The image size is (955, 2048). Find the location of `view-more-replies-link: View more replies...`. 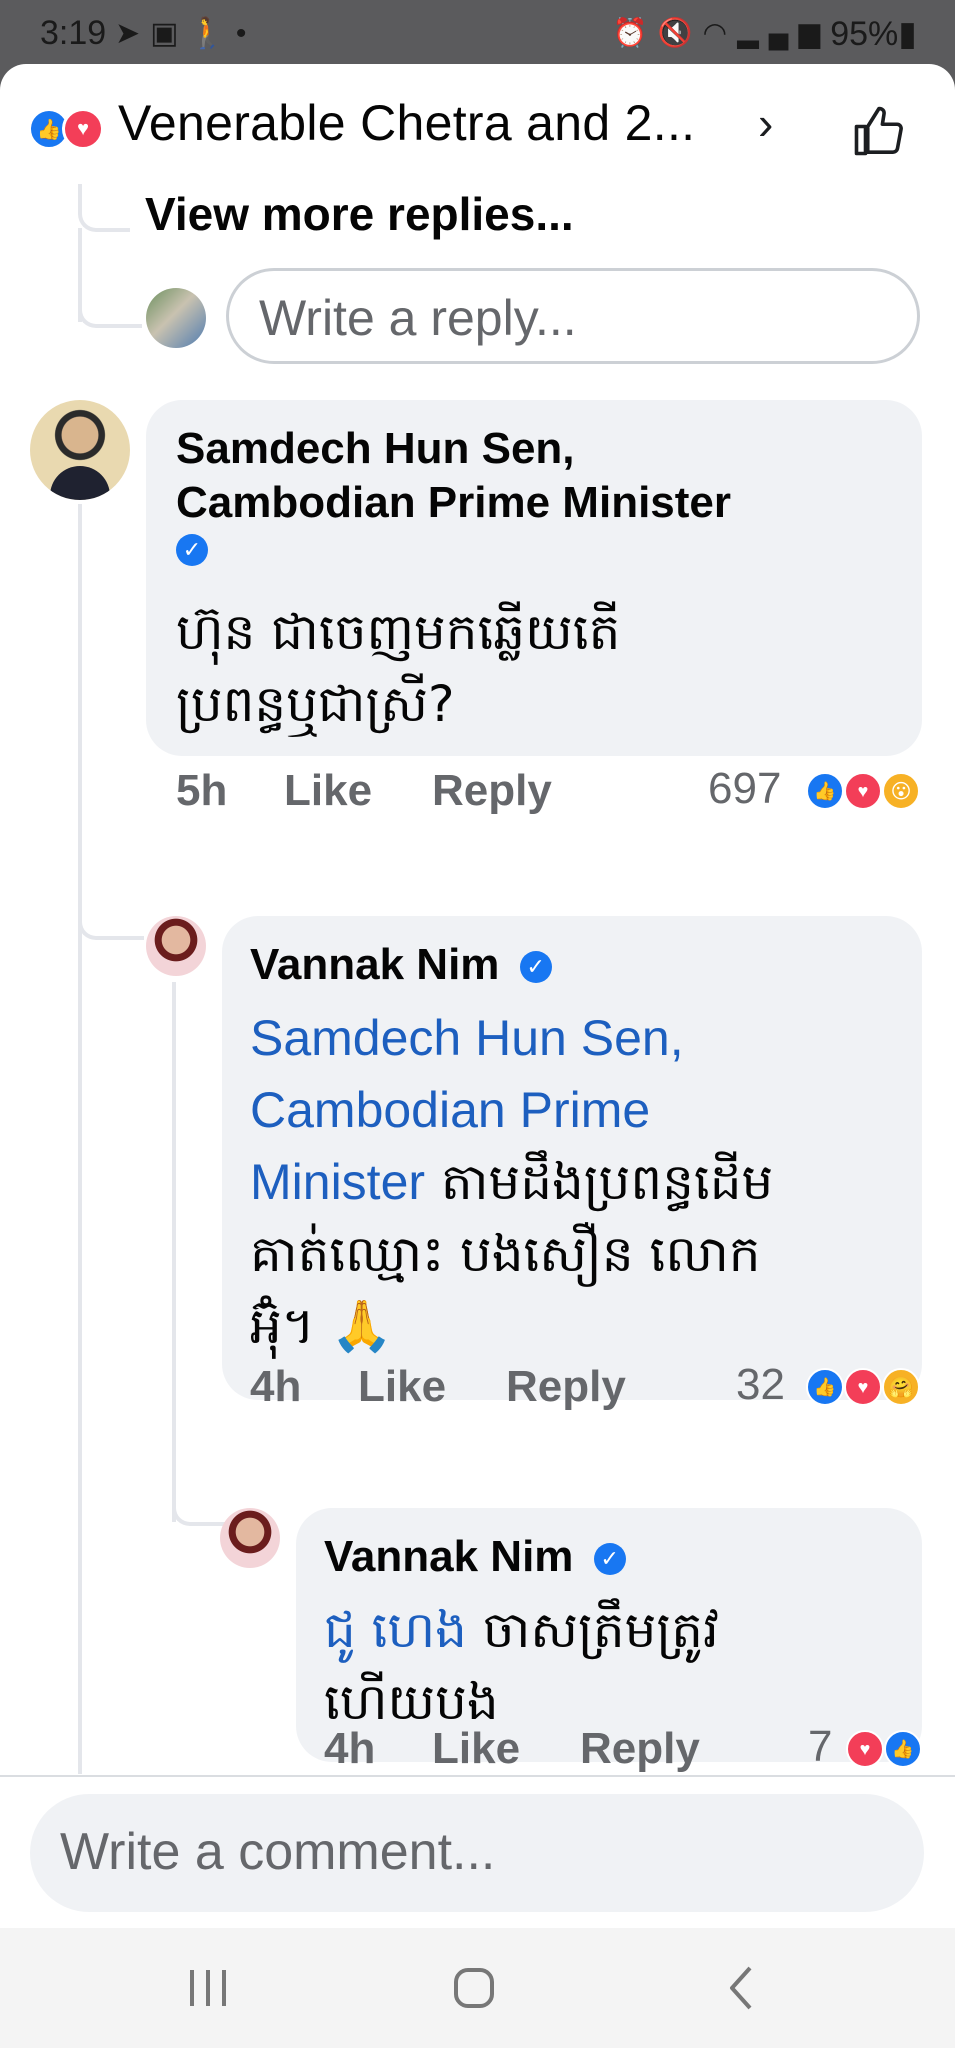

view-more-replies-link: View more replies... is located at coordinates (359, 214).